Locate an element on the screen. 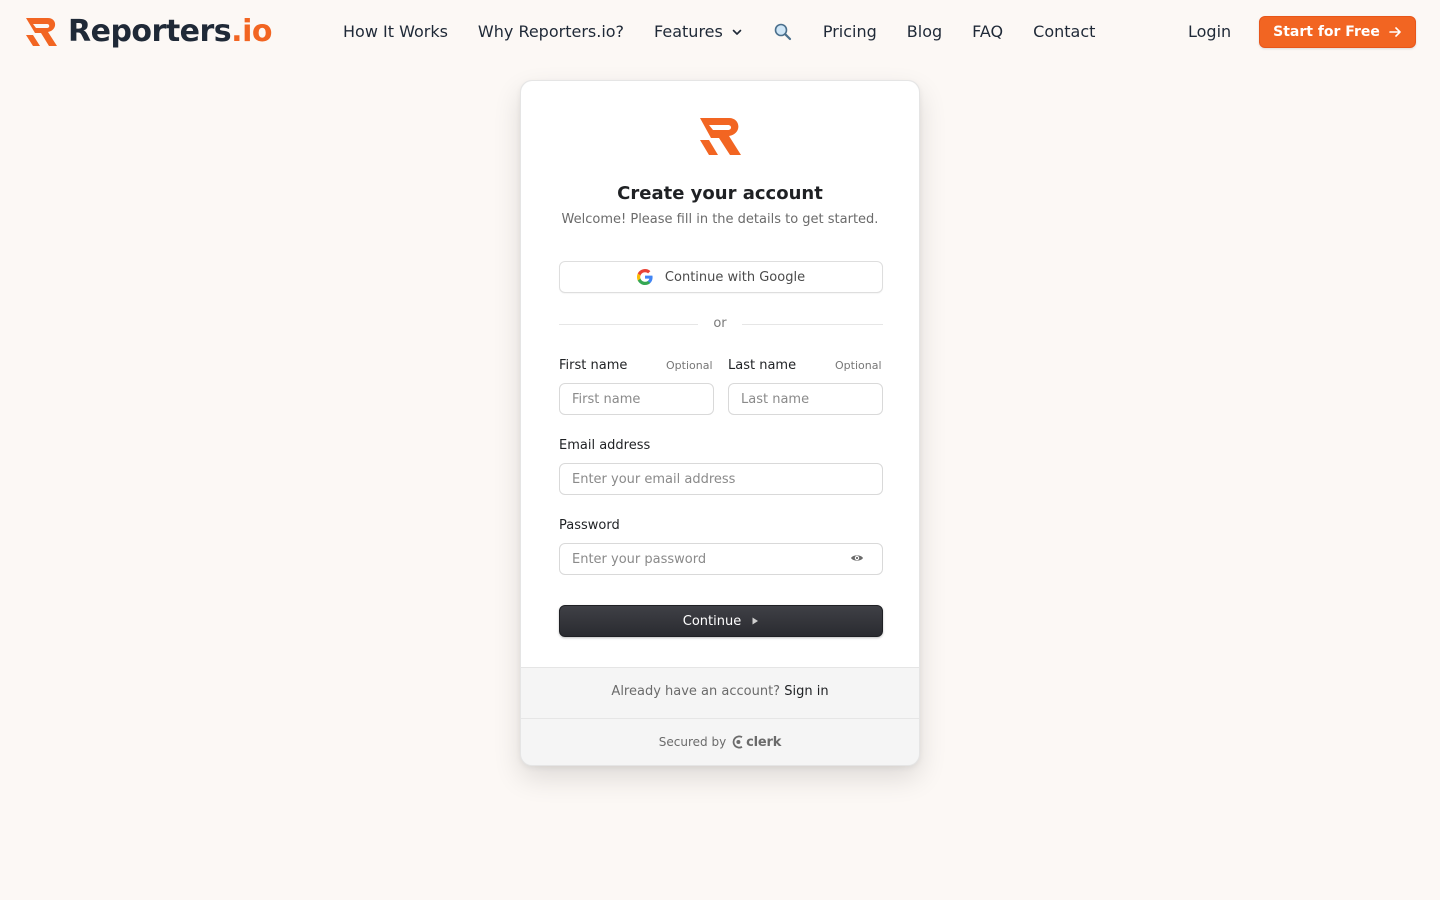  password-input is located at coordinates (721, 559).